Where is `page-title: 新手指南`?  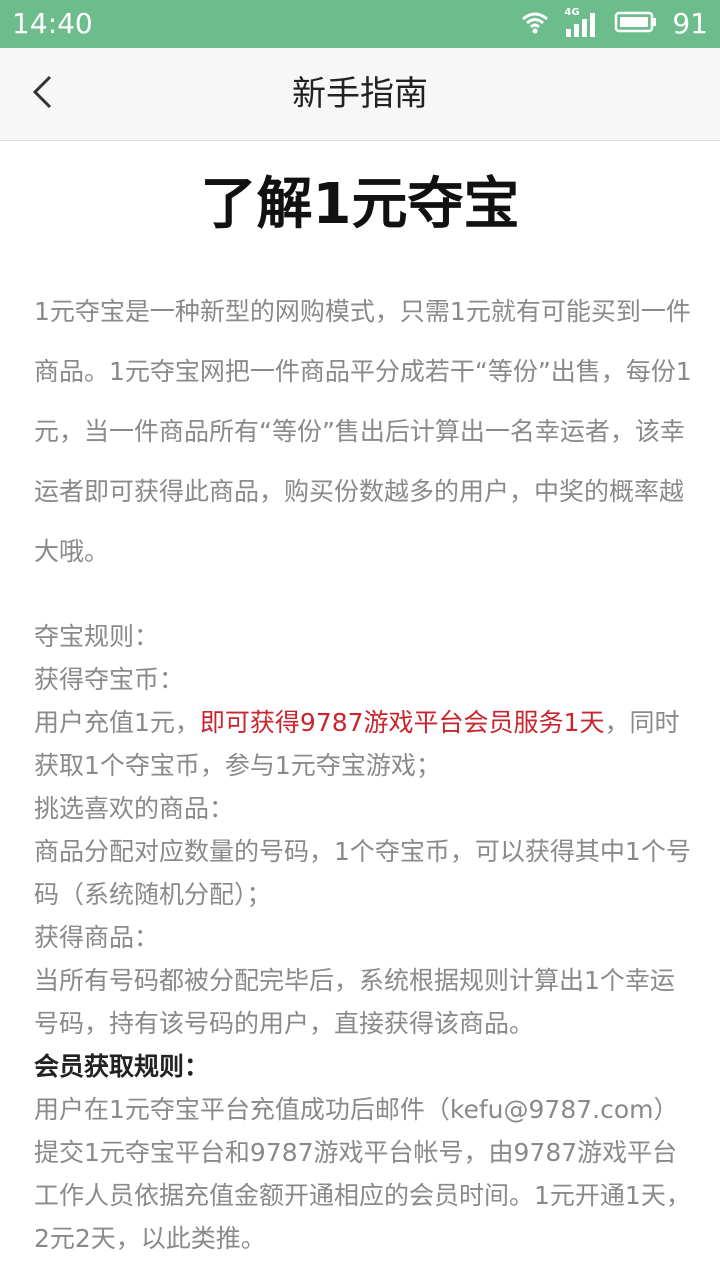 page-title: 新手指南 is located at coordinates (360, 94).